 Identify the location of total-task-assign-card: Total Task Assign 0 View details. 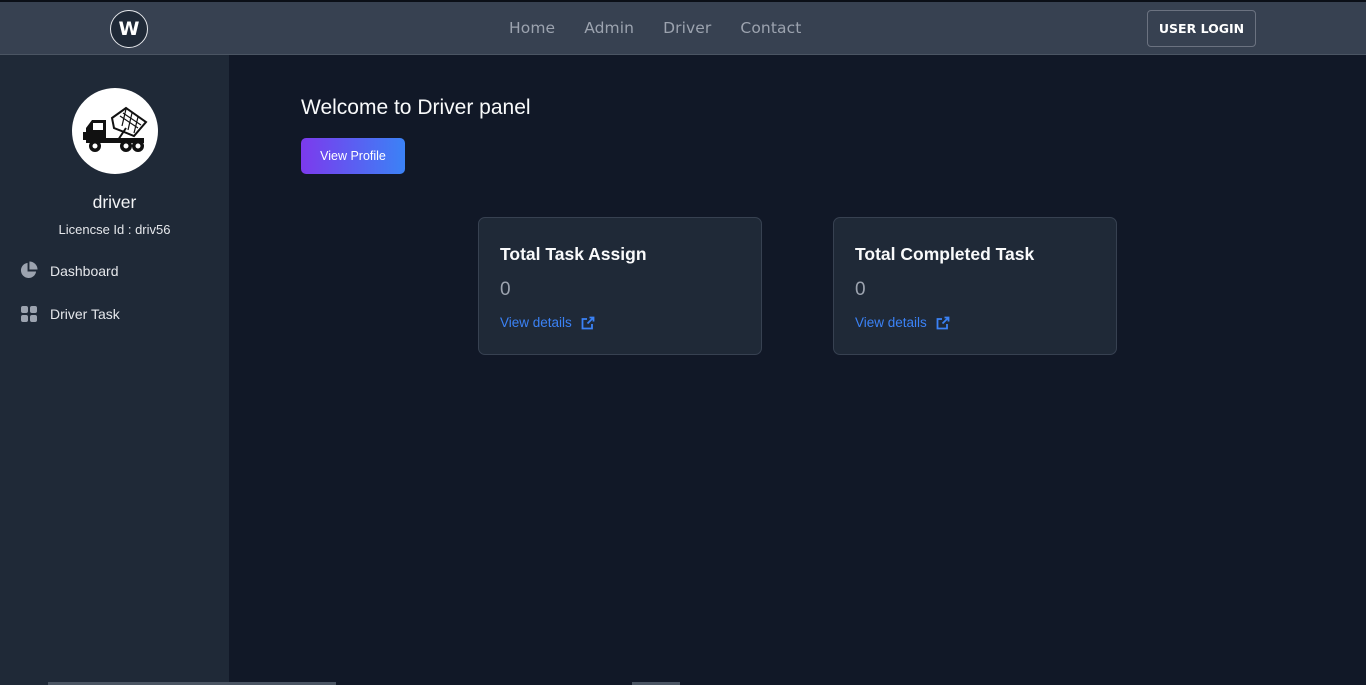
(620, 286).